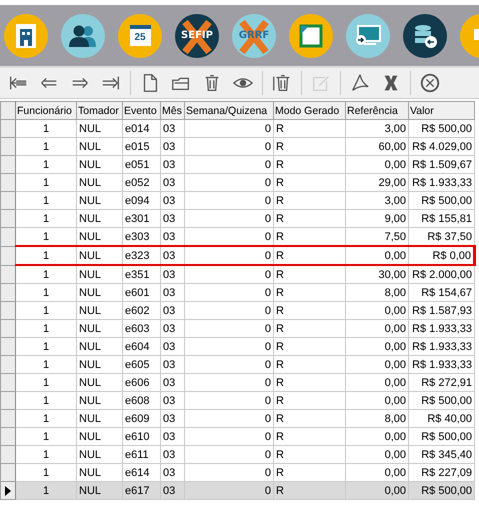  Describe the element at coordinates (141, 329) in the screenshot. I see `table-cell: e603` at that location.